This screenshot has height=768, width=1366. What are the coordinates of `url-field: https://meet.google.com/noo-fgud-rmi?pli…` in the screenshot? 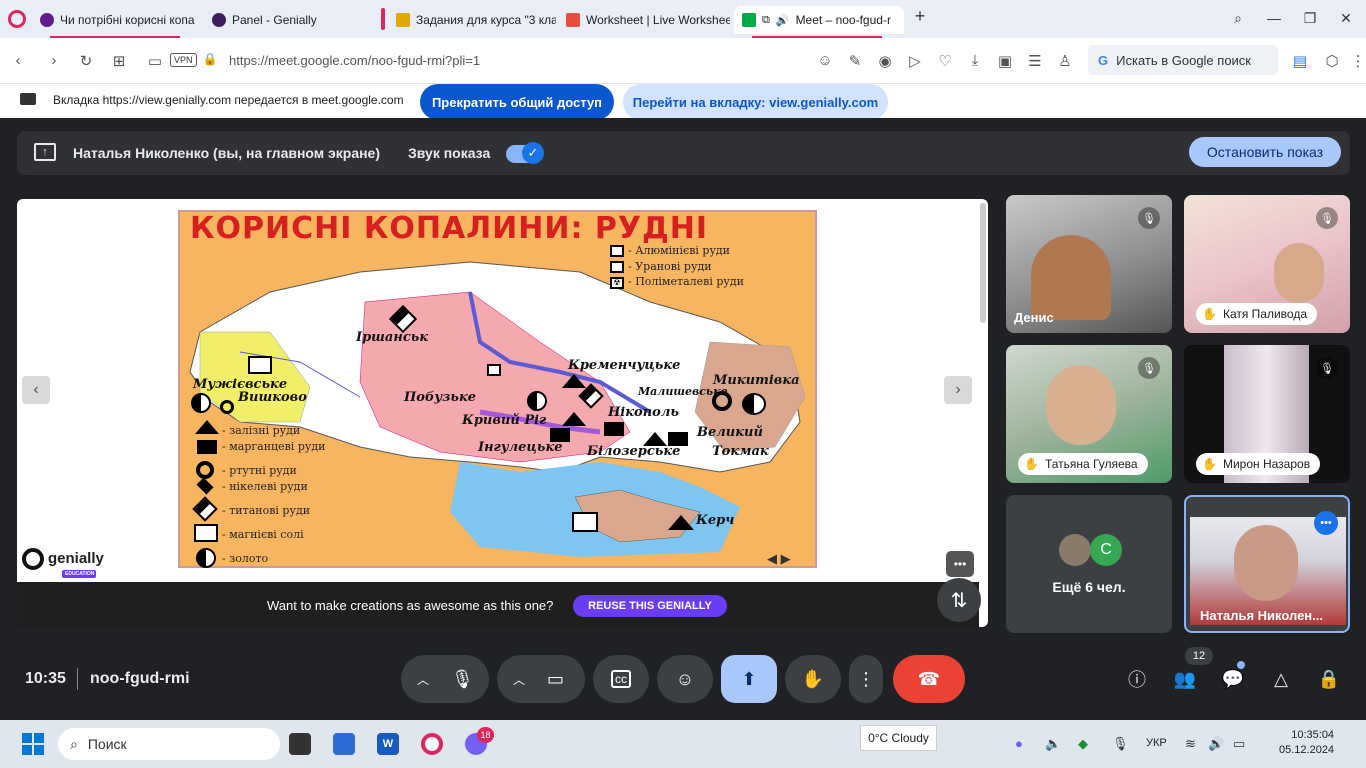 It's located at (354, 60).